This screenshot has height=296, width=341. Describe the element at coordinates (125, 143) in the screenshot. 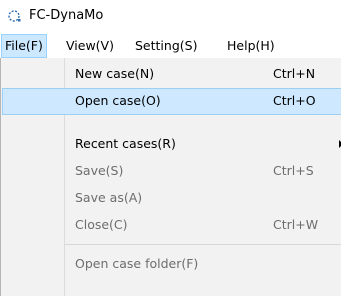

I see `menu-item-label: Recent cases(R)` at that location.